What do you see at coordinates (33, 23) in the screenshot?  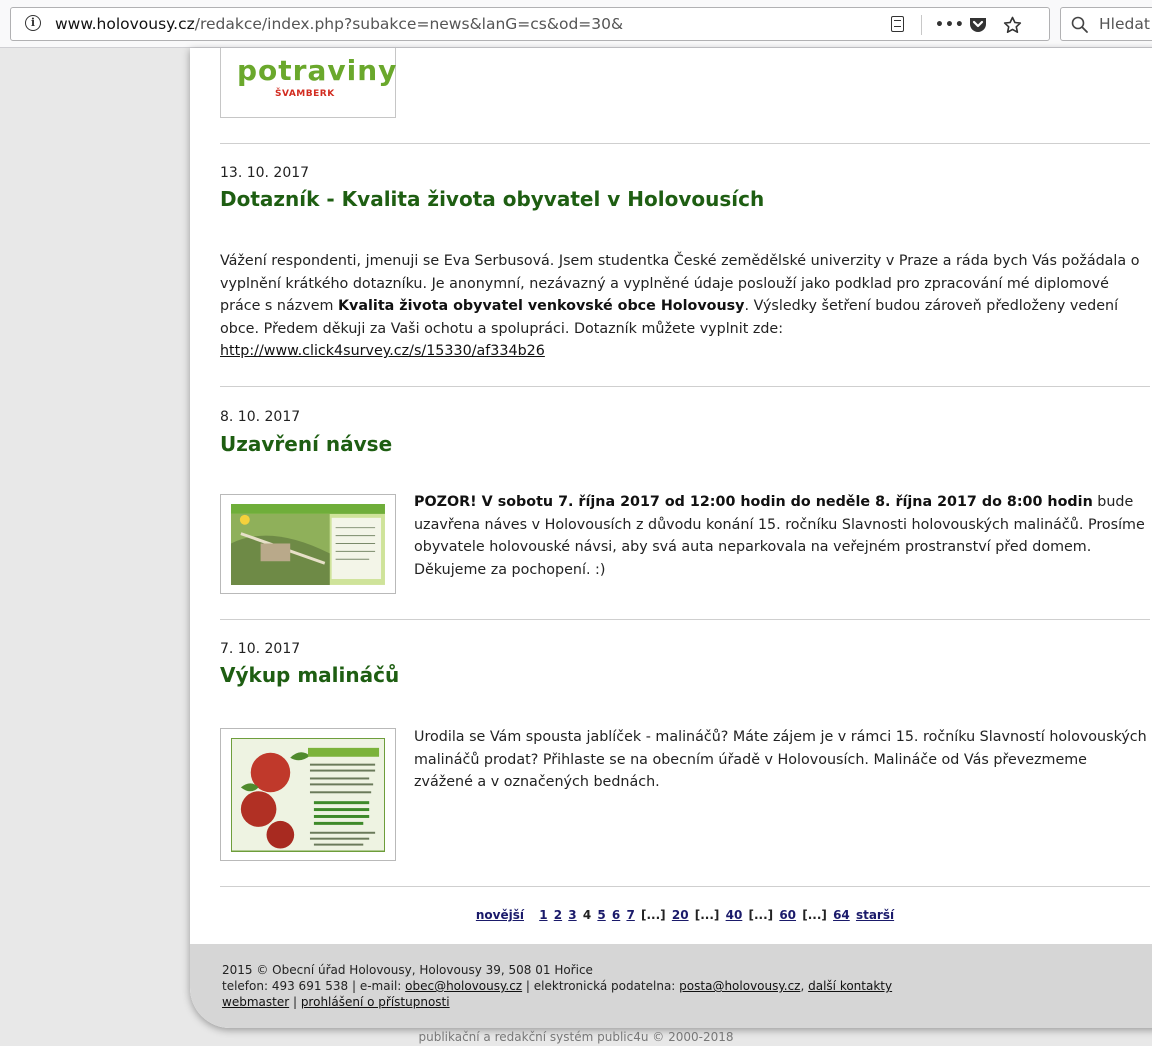 I see `info-icon: i` at bounding box center [33, 23].